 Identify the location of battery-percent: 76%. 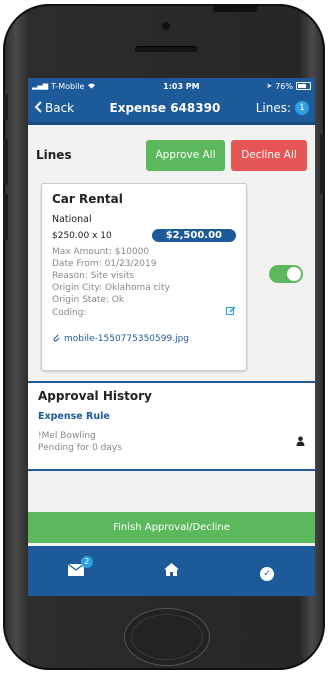
(284, 86).